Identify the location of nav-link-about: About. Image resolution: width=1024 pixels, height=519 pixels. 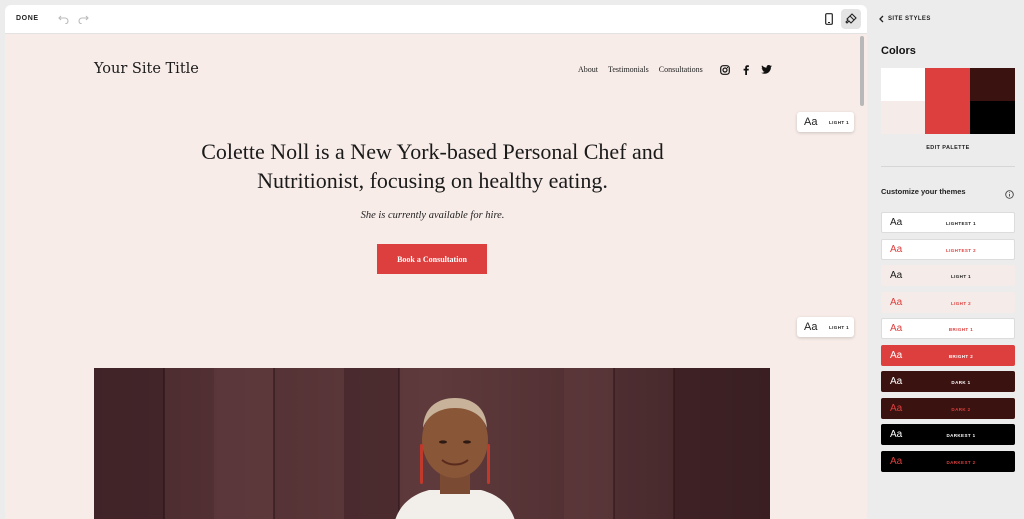
(588, 69).